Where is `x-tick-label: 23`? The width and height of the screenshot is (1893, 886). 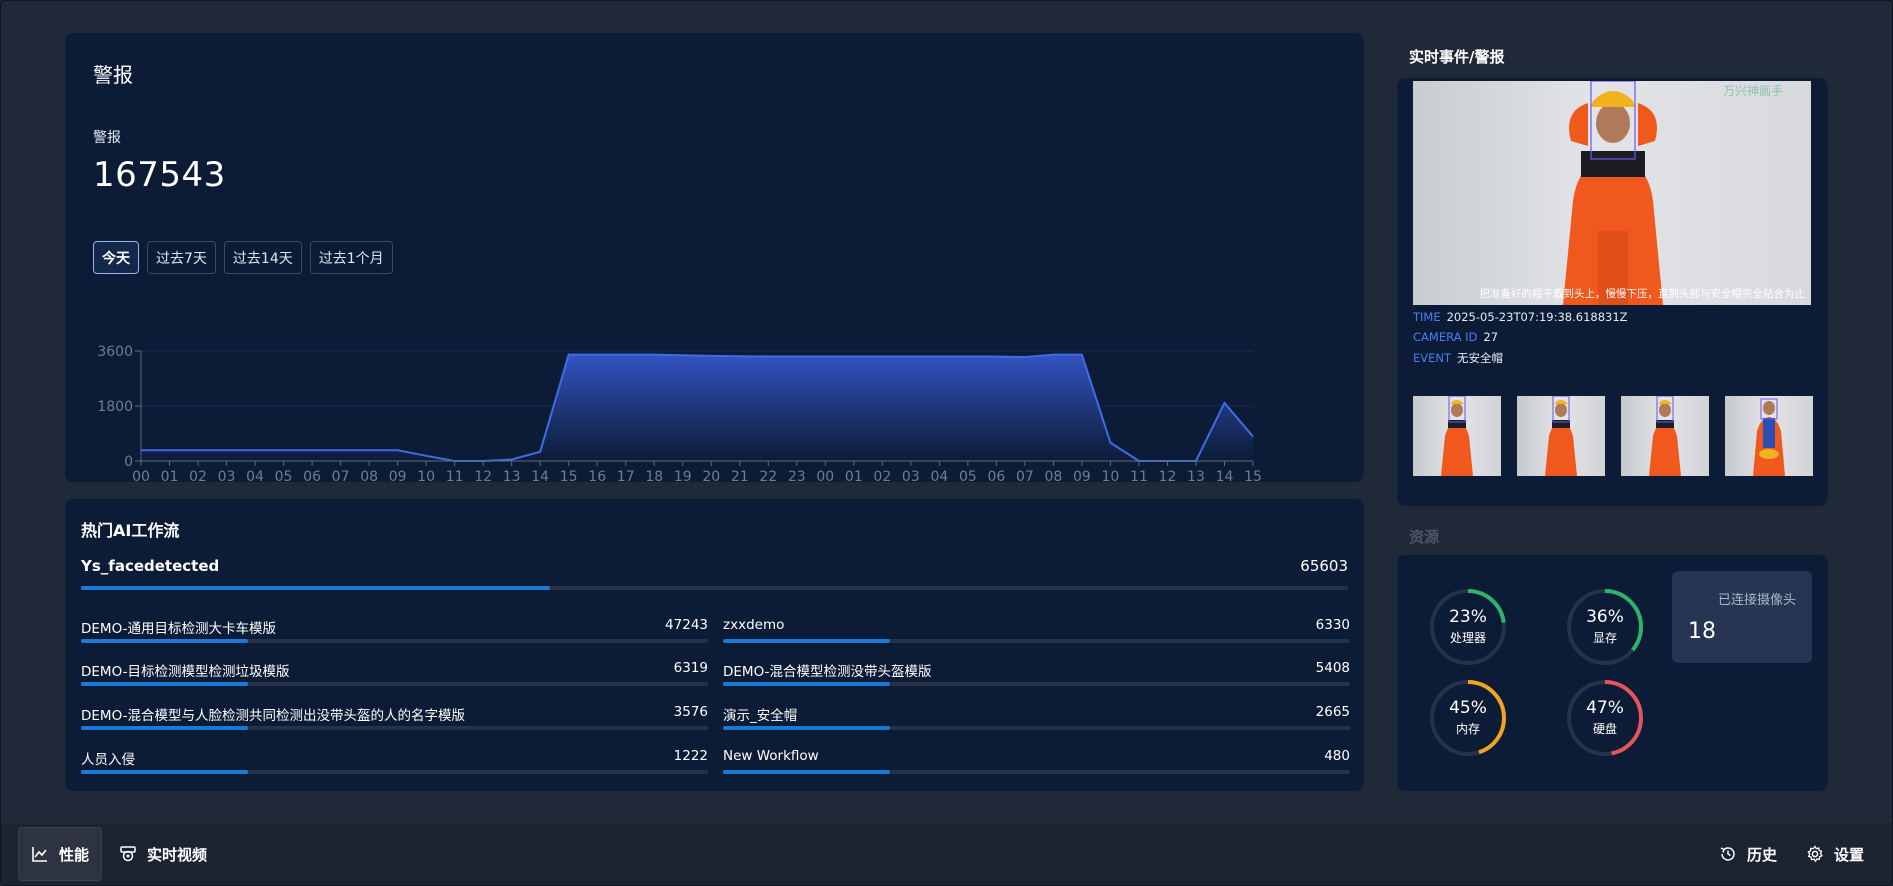 x-tick-label: 23 is located at coordinates (797, 476).